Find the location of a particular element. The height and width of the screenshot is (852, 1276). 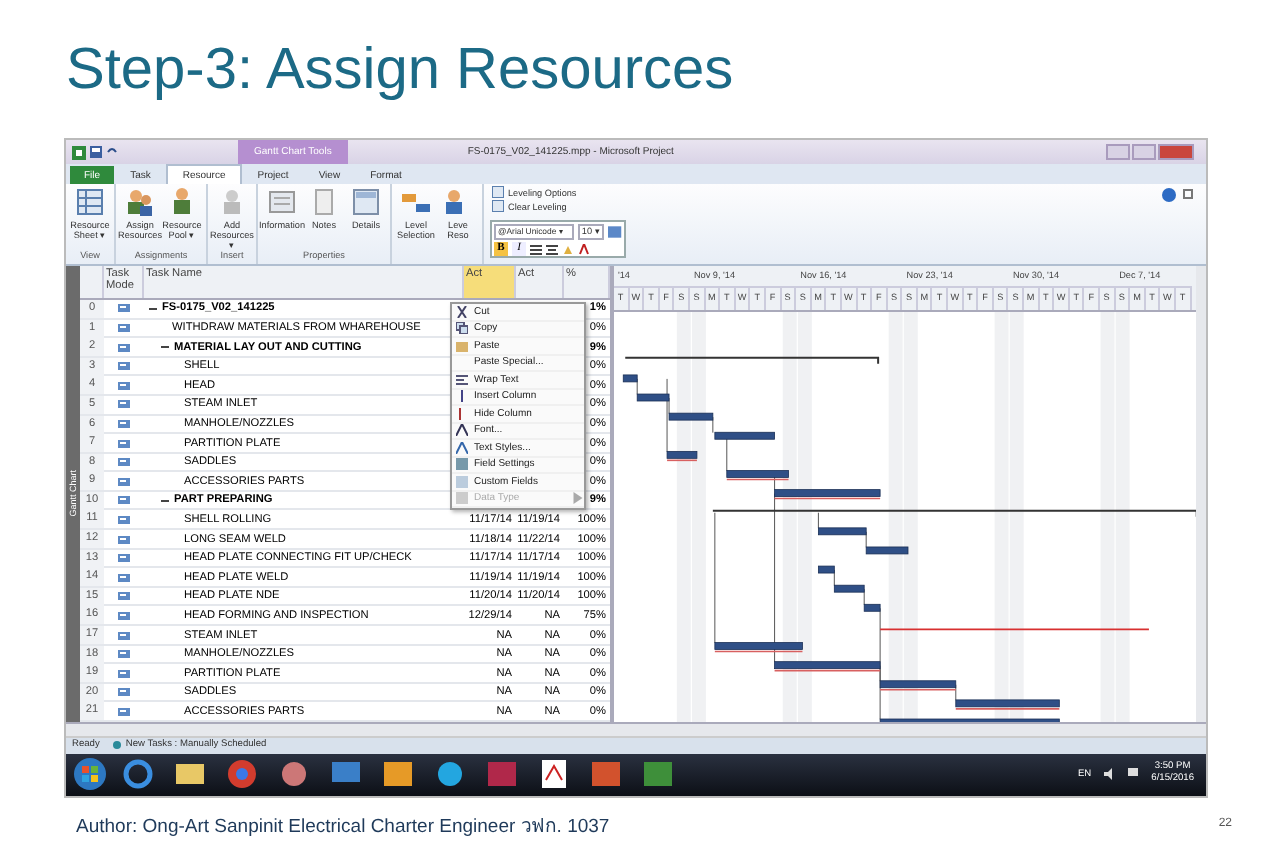

fill-color-icon is located at coordinates (568, 249).